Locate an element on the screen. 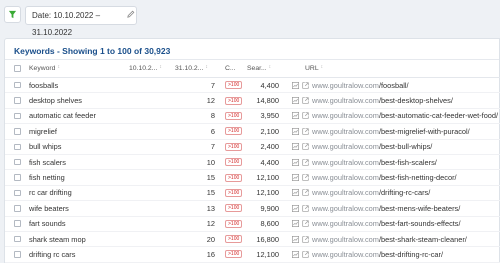  keyword-cell: bull whips is located at coordinates (77, 147).